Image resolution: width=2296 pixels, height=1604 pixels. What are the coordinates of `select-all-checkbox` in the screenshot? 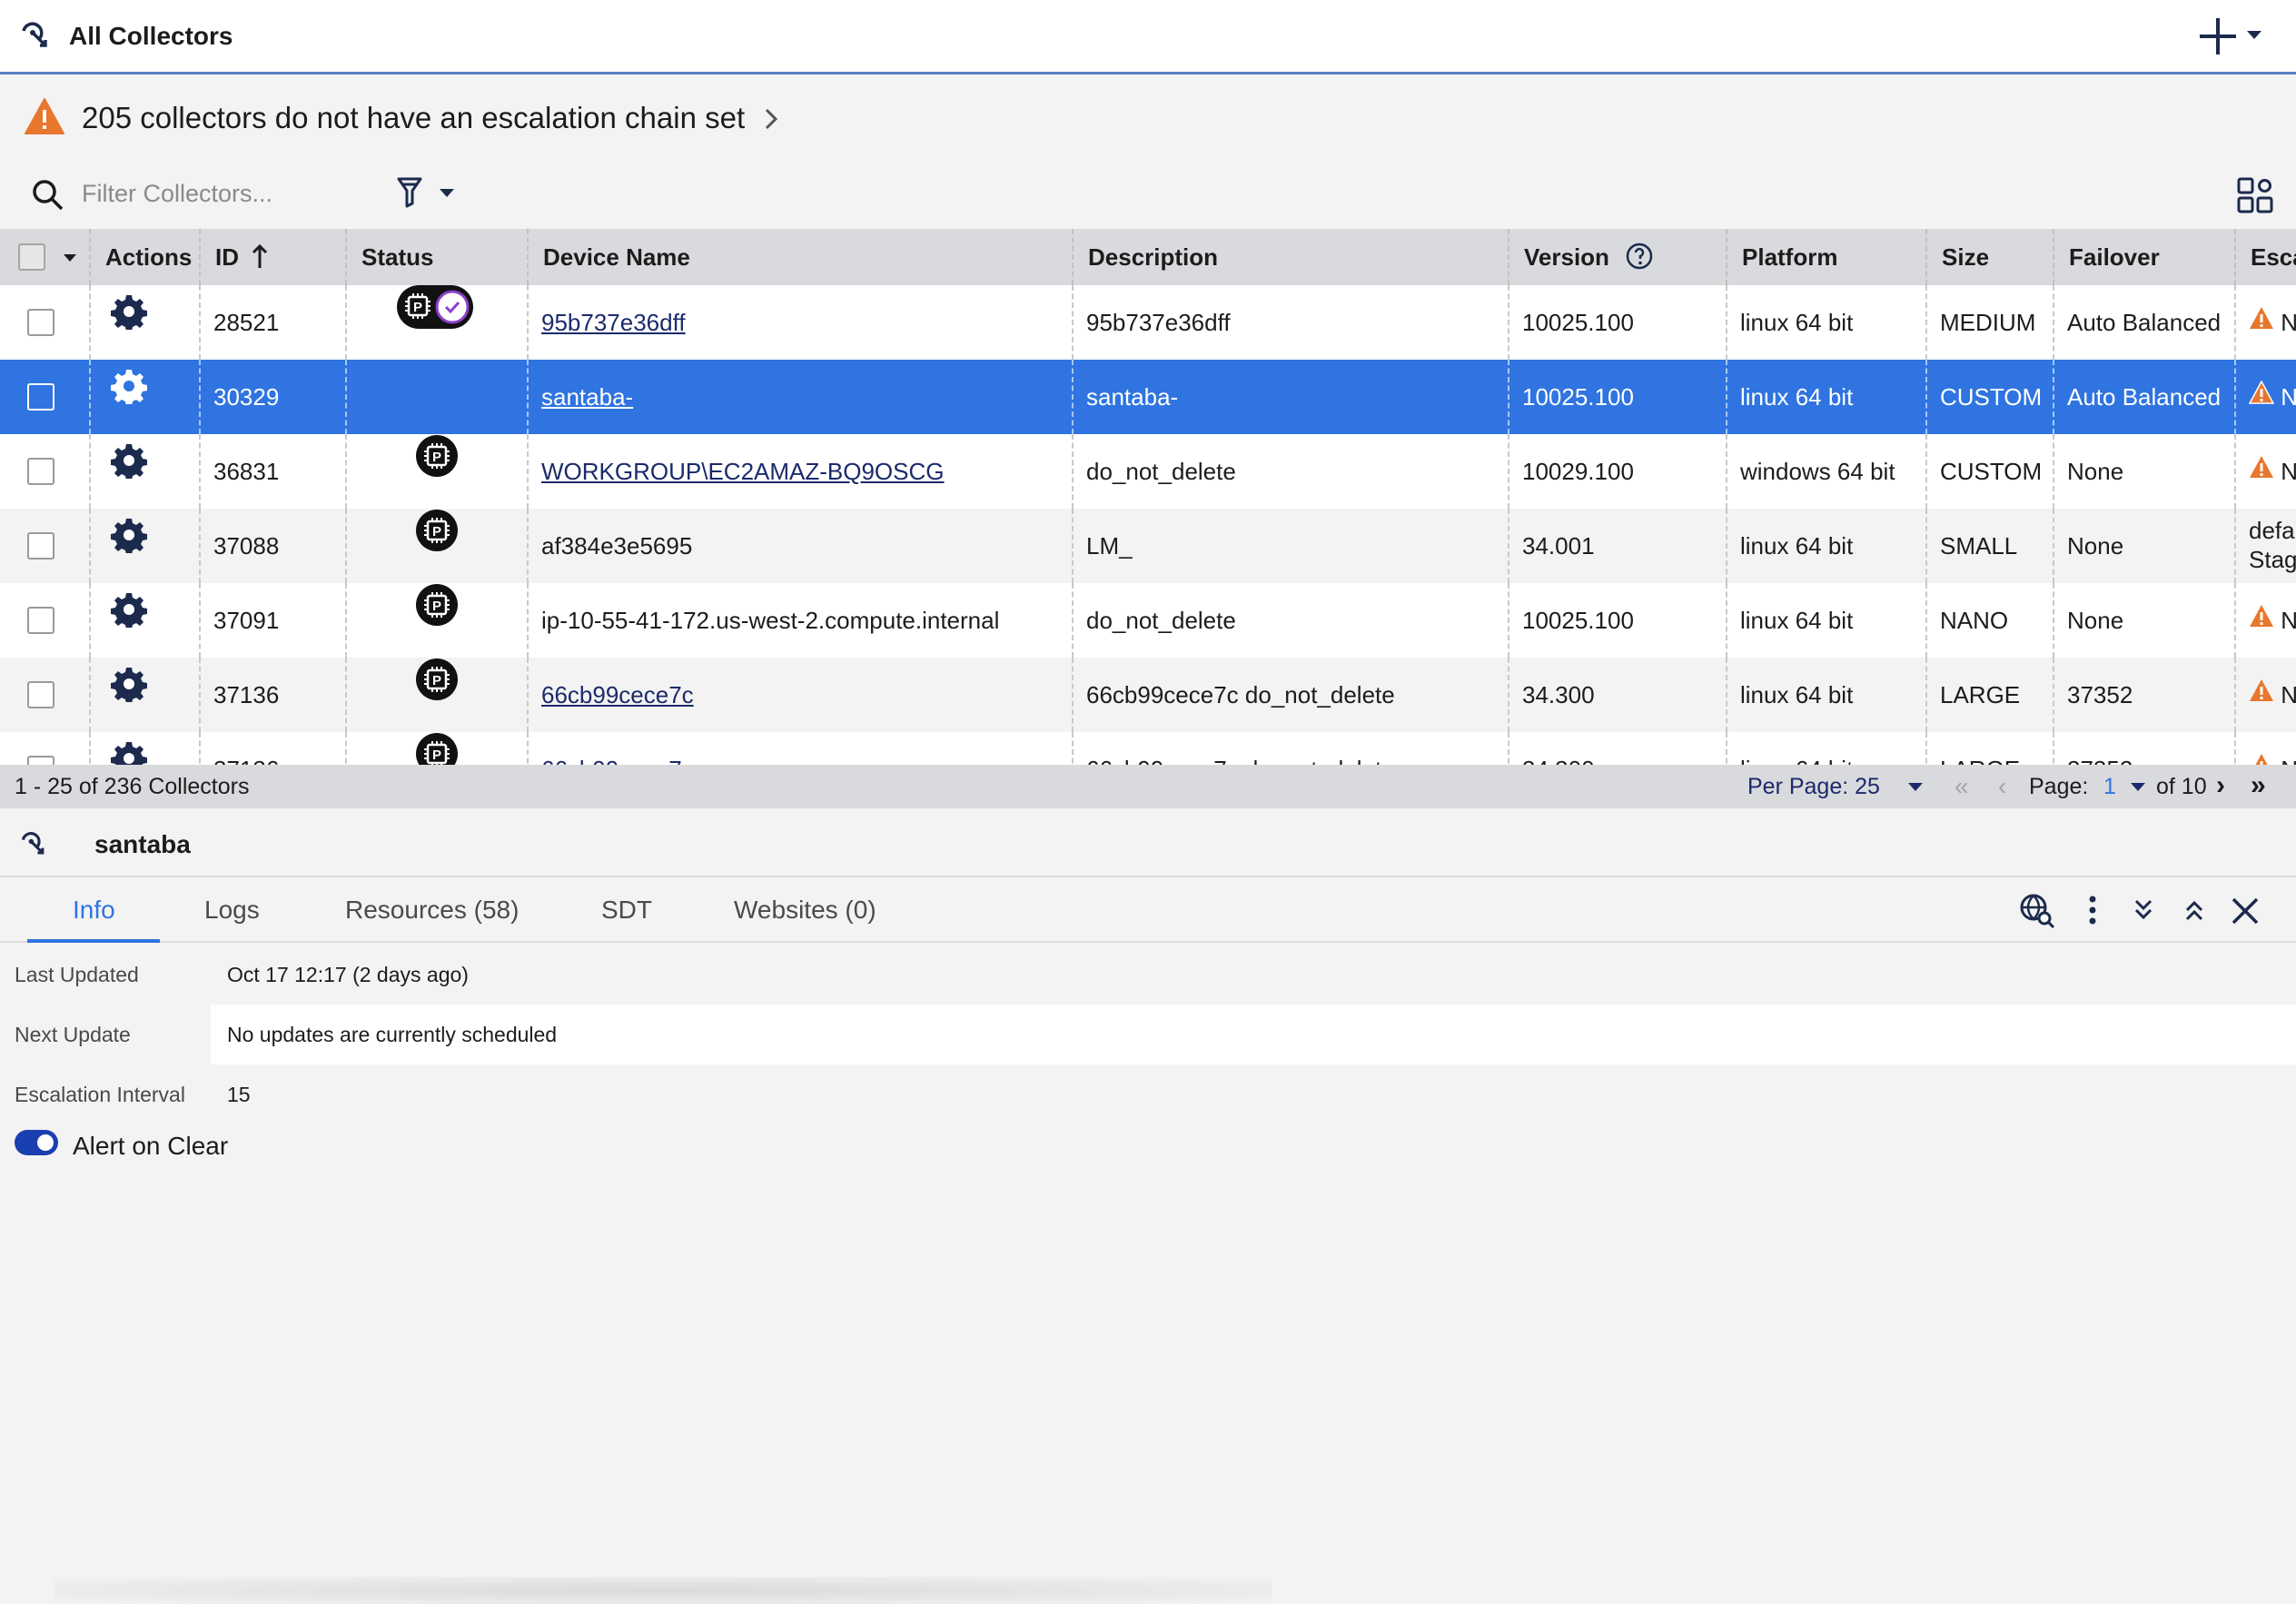 It's located at (32, 257).